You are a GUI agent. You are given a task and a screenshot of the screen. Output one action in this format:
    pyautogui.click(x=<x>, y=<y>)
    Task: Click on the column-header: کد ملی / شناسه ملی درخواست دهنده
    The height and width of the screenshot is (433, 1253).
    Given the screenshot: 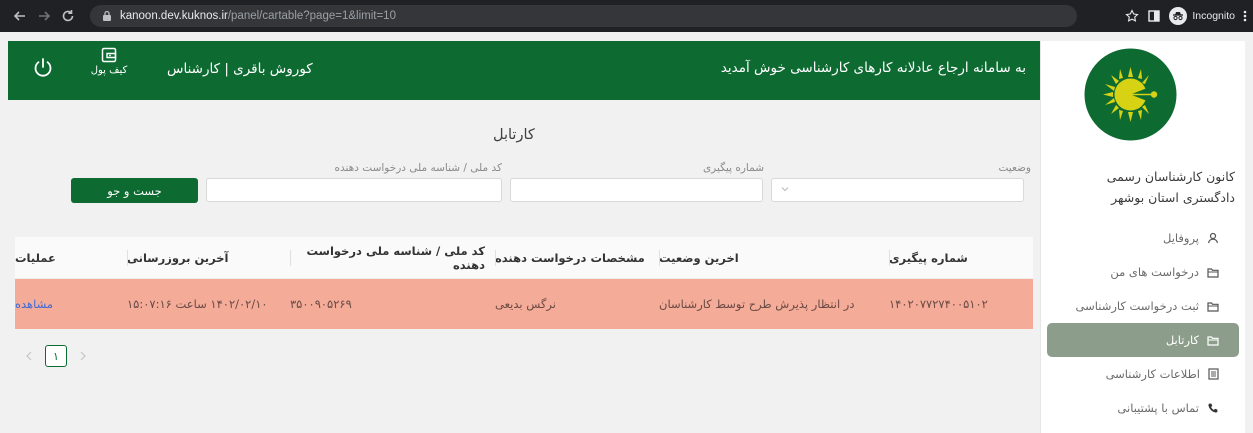 What is the action you would take?
    pyautogui.click(x=392, y=257)
    